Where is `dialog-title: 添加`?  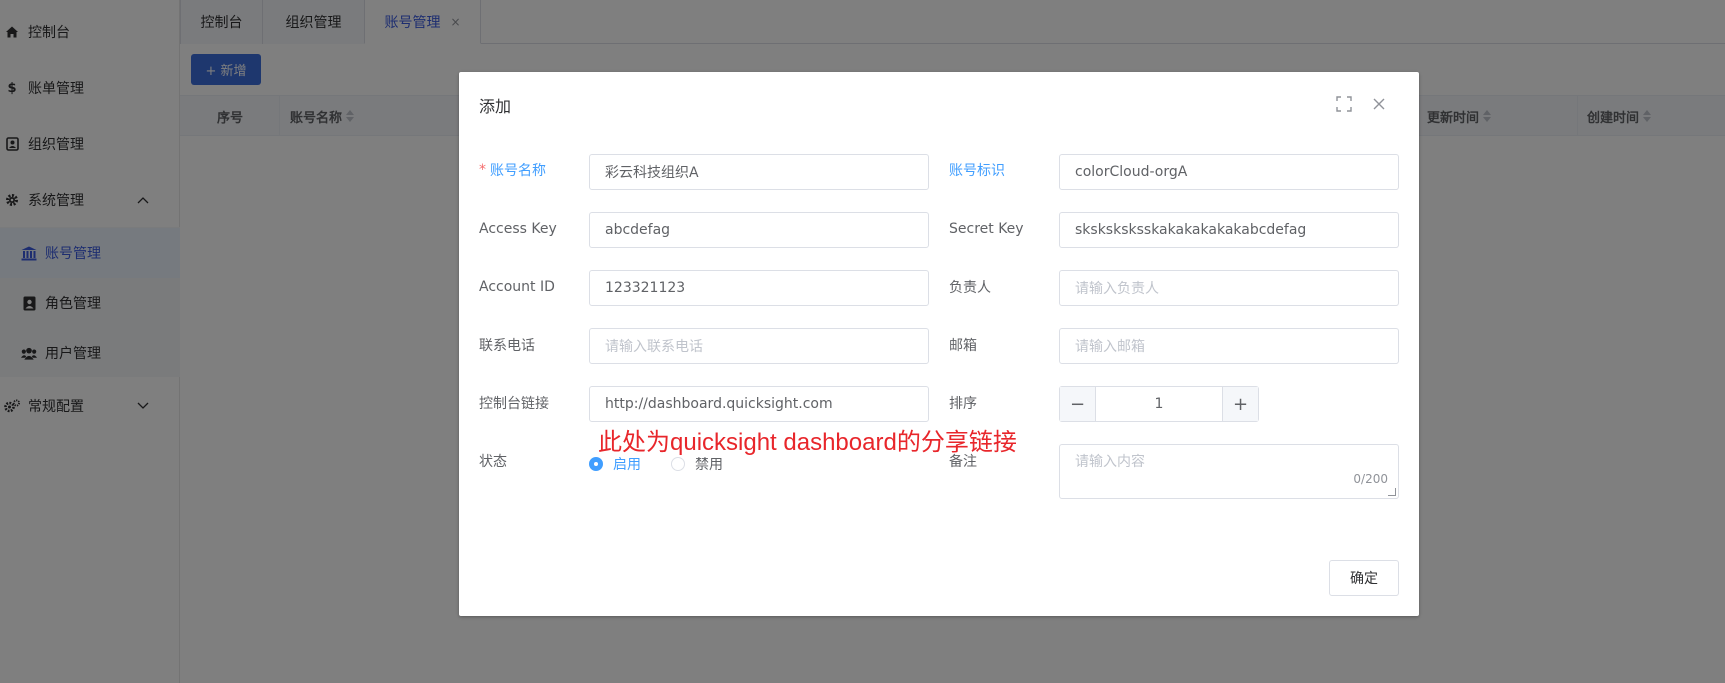
dialog-title: 添加 is located at coordinates (495, 106).